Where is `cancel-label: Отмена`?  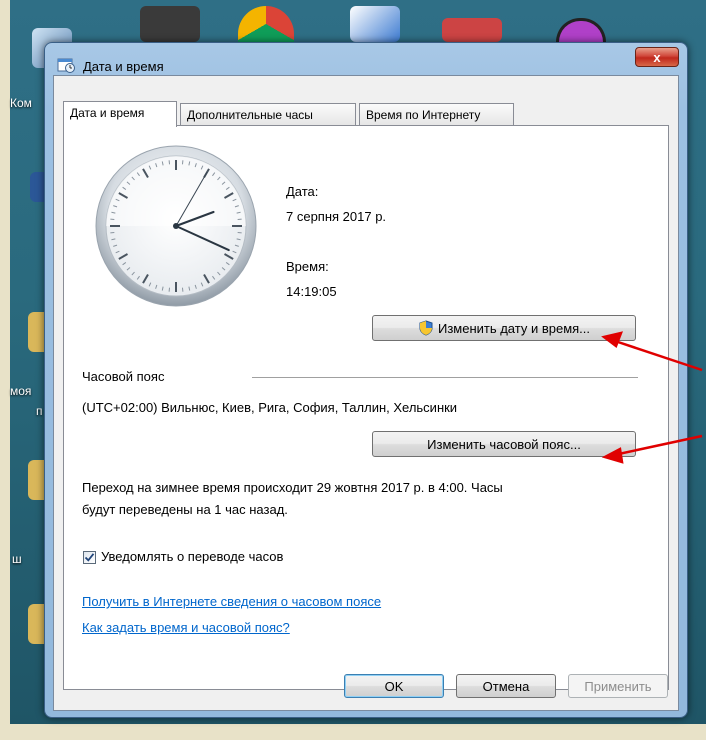
cancel-label: Отмена is located at coordinates (506, 686).